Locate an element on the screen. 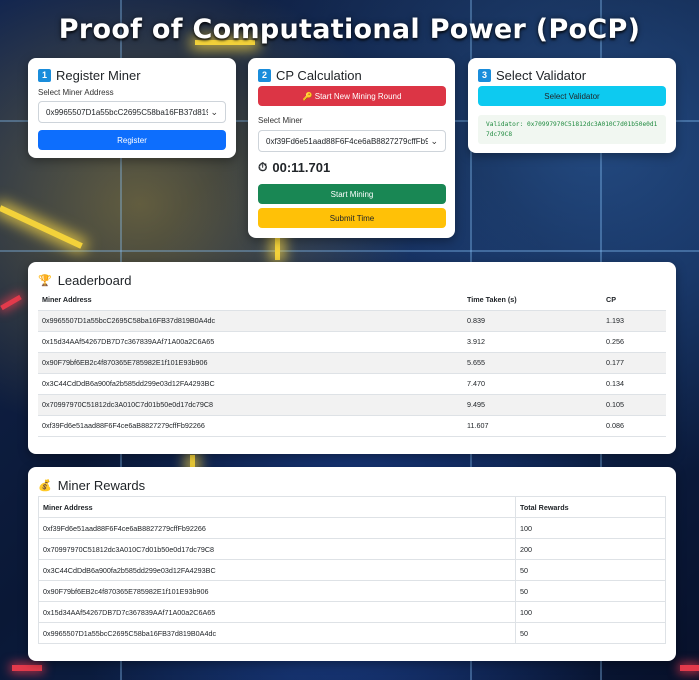 This screenshot has width=699, height=680. step-3-badge: 3 is located at coordinates (484, 75).